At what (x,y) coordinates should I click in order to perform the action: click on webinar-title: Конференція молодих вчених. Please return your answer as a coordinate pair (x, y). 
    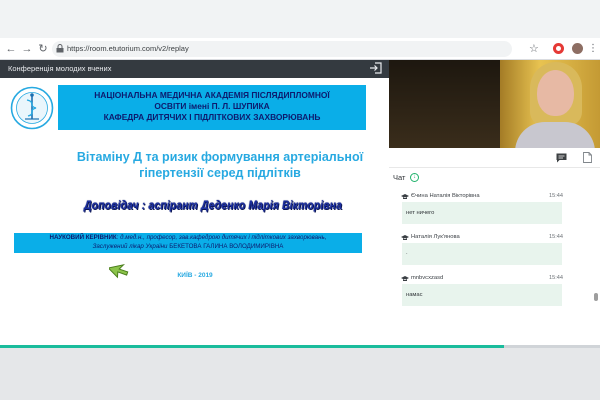
    Looking at the image, I should click on (60, 68).